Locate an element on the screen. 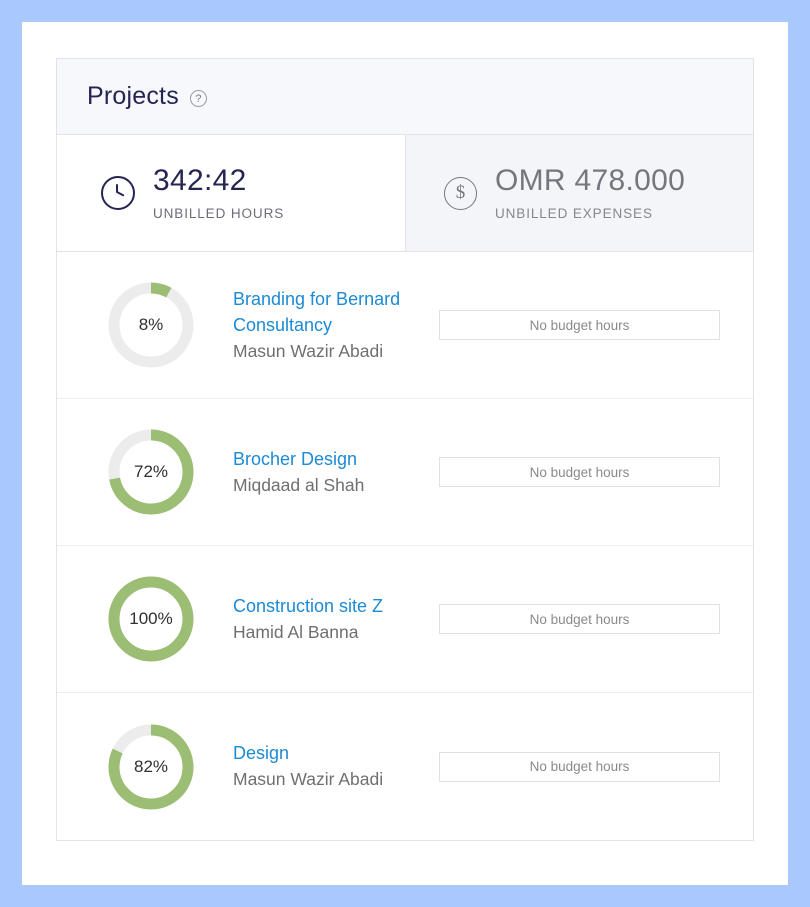 The image size is (810, 907). project-client: Miqdaad al Shah is located at coordinates (299, 484).